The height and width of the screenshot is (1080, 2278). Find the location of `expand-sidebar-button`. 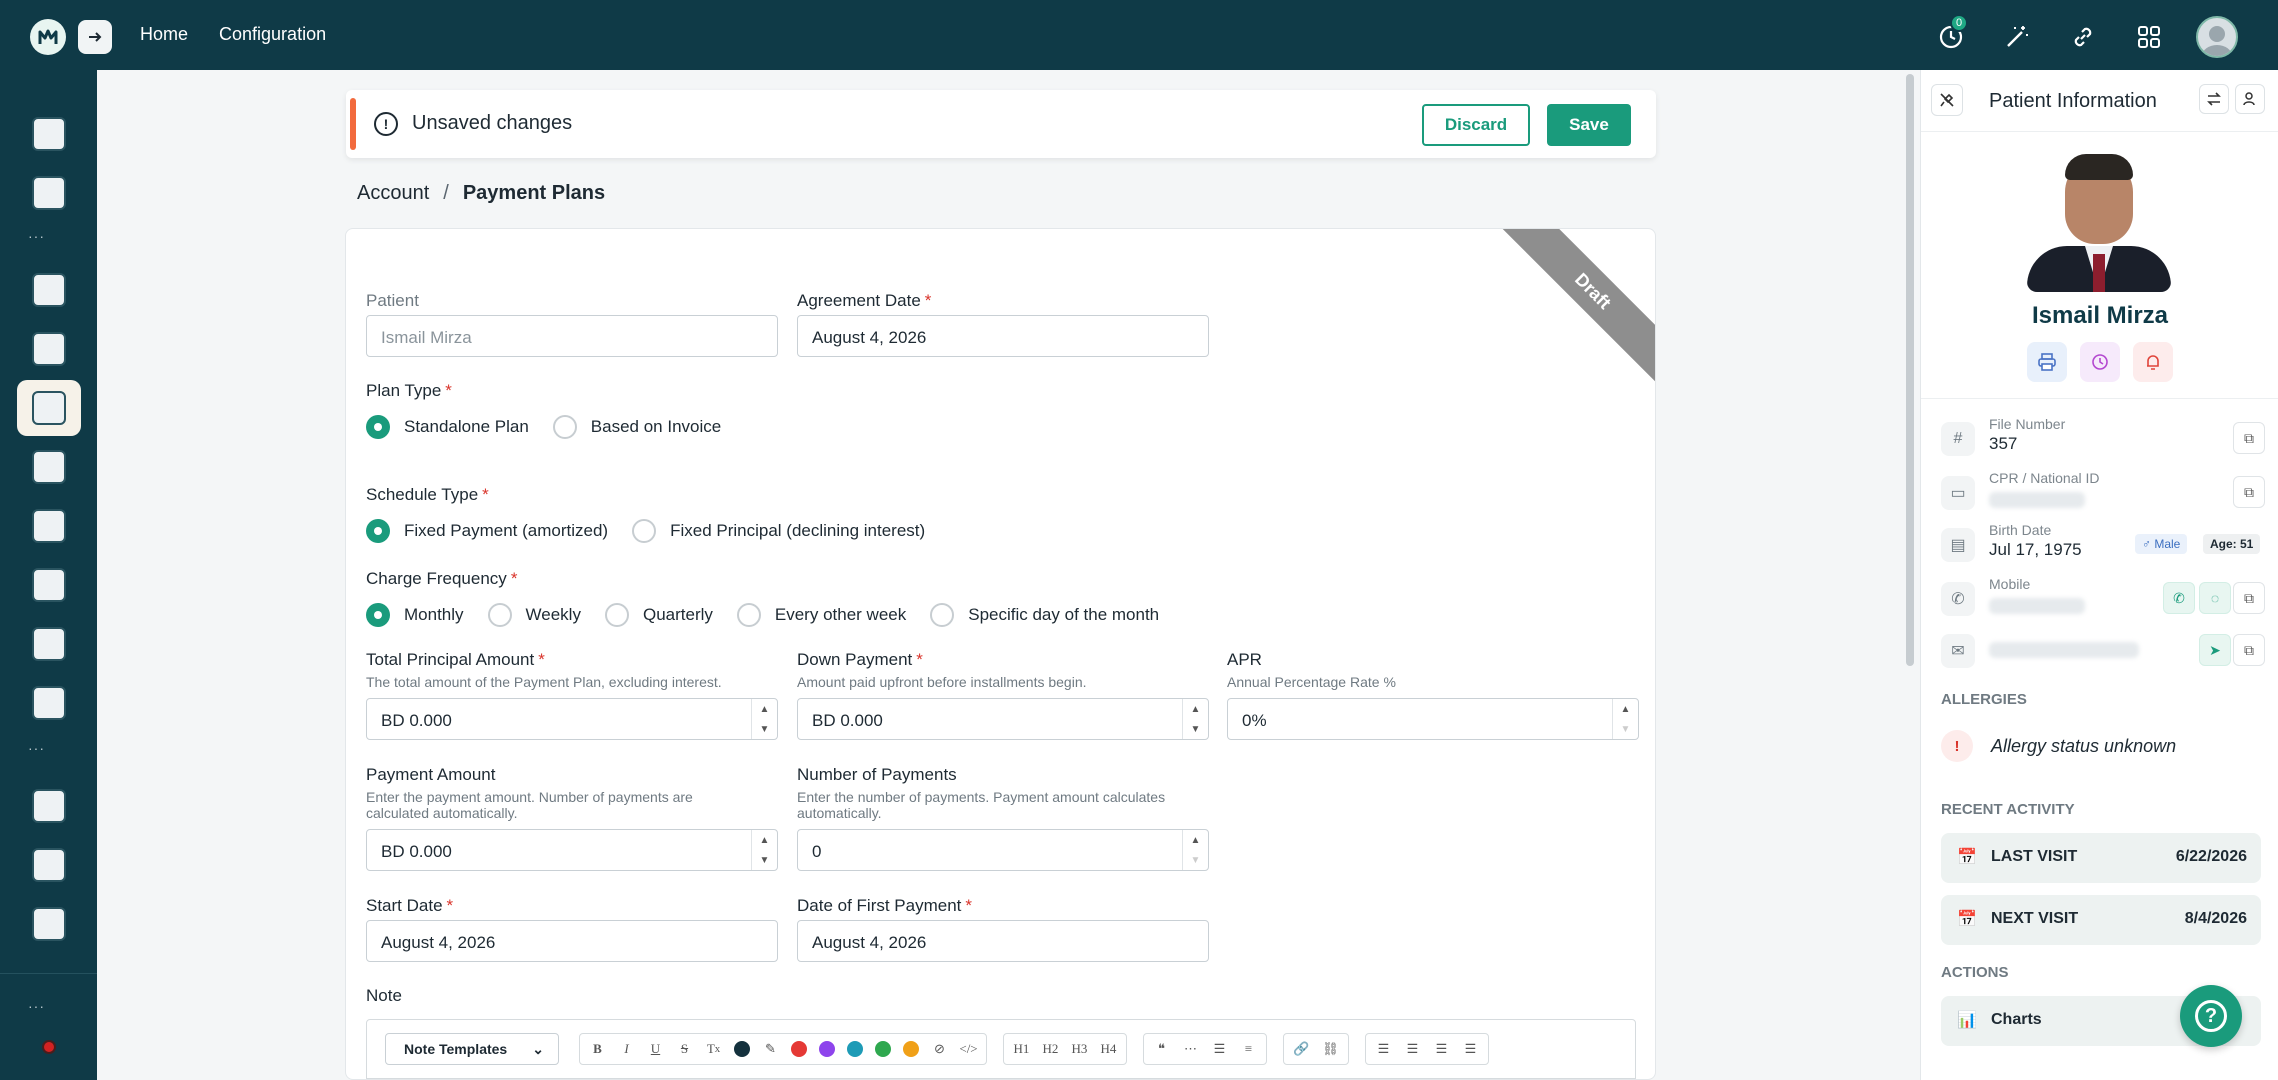

expand-sidebar-button is located at coordinates (95, 37).